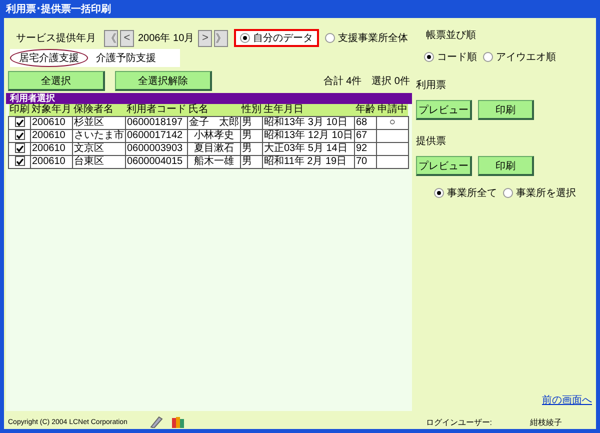 This screenshot has width=600, height=433. What do you see at coordinates (362, 135) in the screenshot?
I see `table-cell: 67` at bounding box center [362, 135].